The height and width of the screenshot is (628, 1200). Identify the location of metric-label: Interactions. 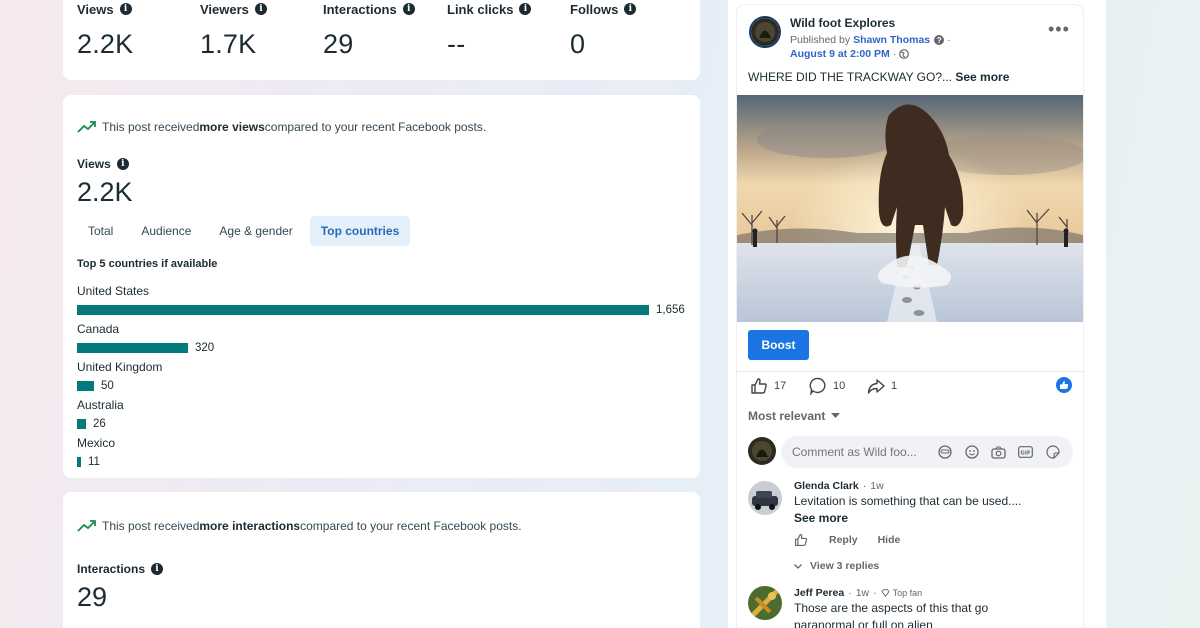
(360, 9).